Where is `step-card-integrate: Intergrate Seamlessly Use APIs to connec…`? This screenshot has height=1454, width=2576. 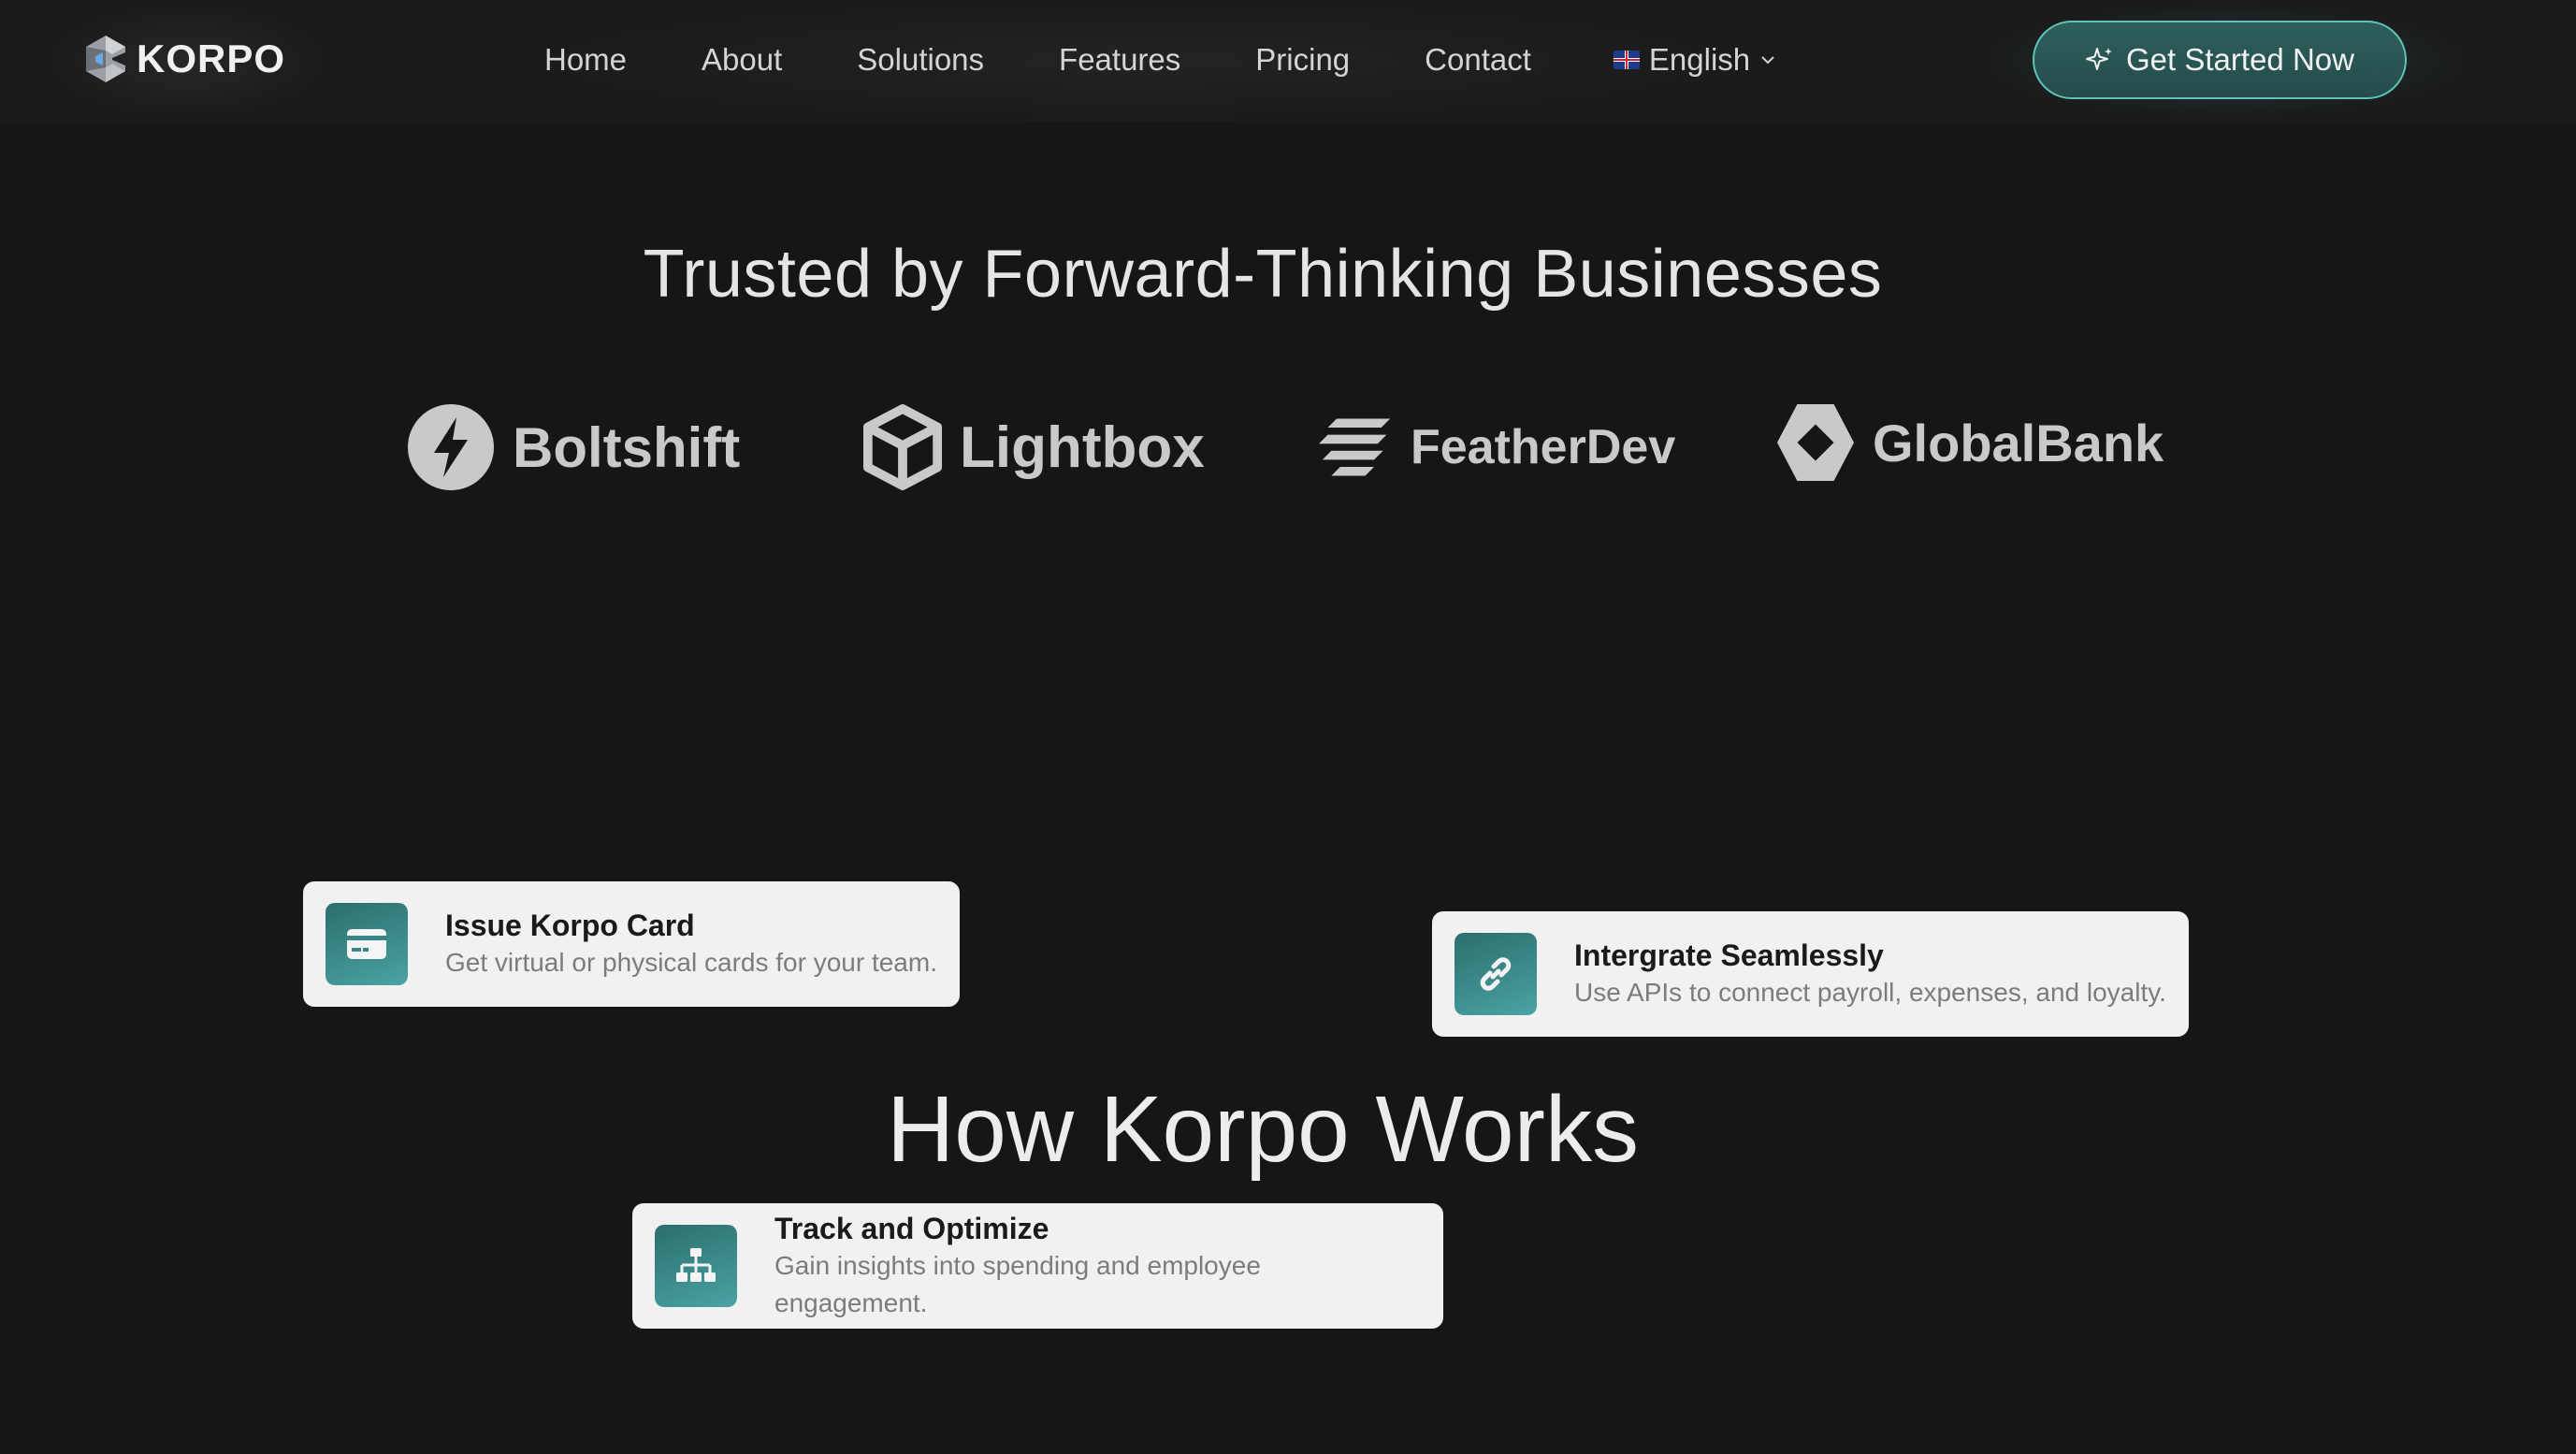 step-card-integrate: Intergrate Seamlessly Use APIs to connec… is located at coordinates (1811, 974).